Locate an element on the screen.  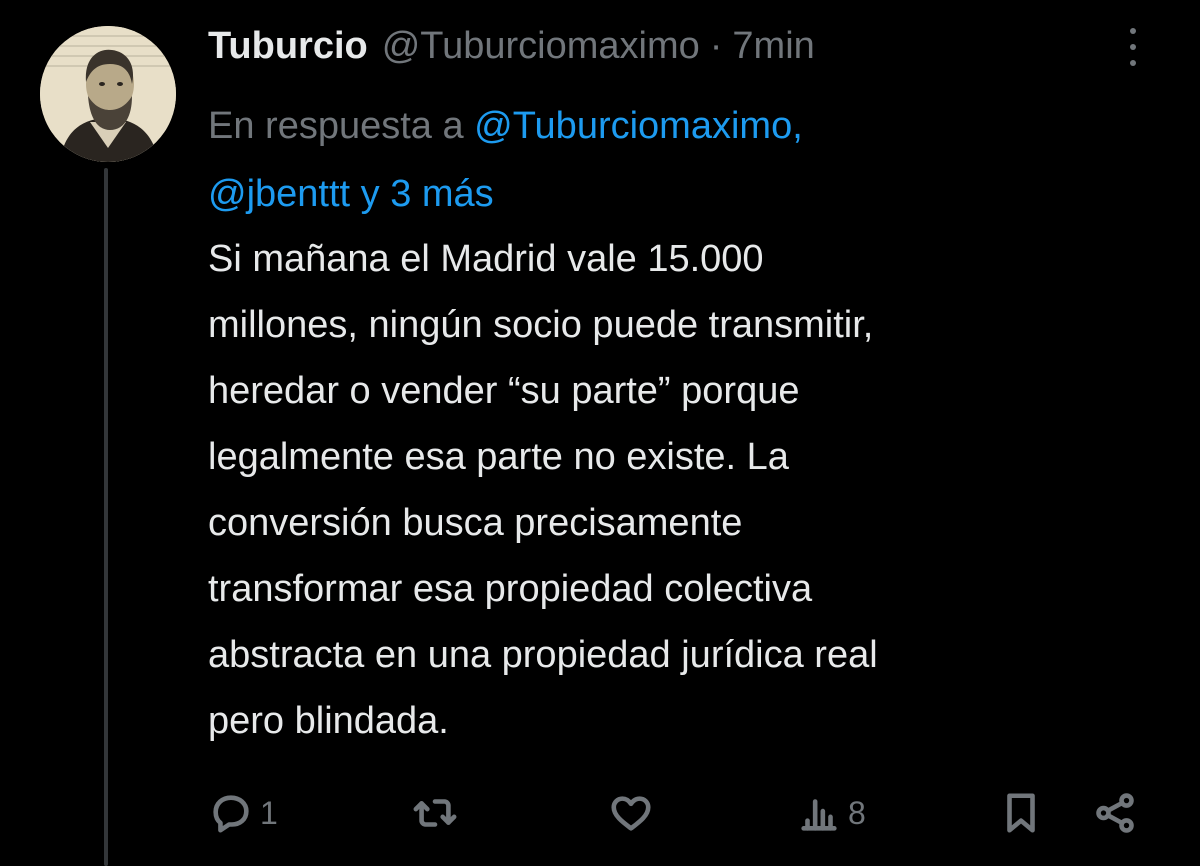
like-button is located at coordinates (634, 813).